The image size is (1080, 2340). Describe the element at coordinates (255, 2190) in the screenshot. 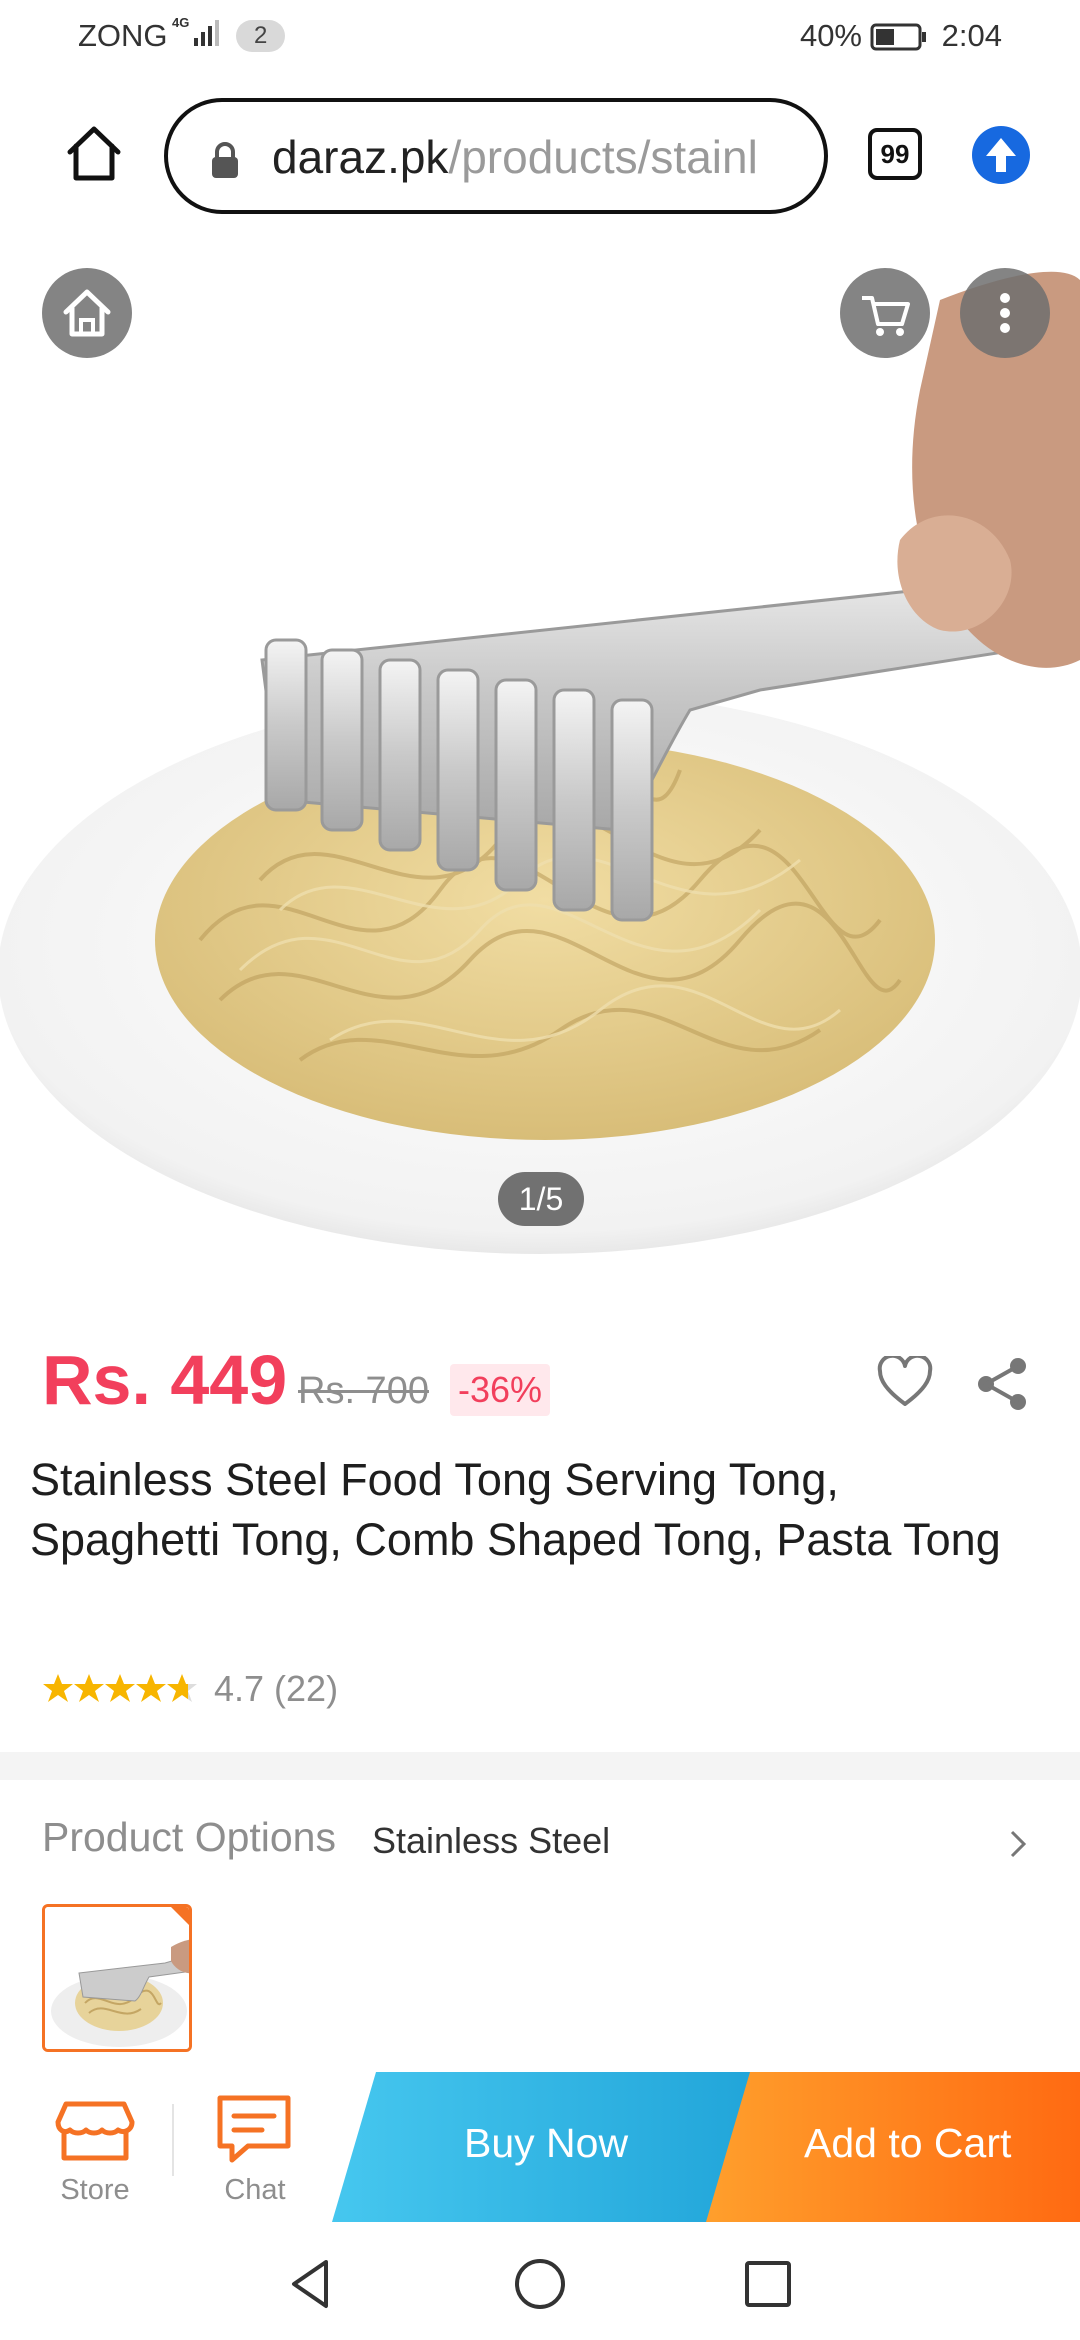

I see `chat-label: Chat` at that location.